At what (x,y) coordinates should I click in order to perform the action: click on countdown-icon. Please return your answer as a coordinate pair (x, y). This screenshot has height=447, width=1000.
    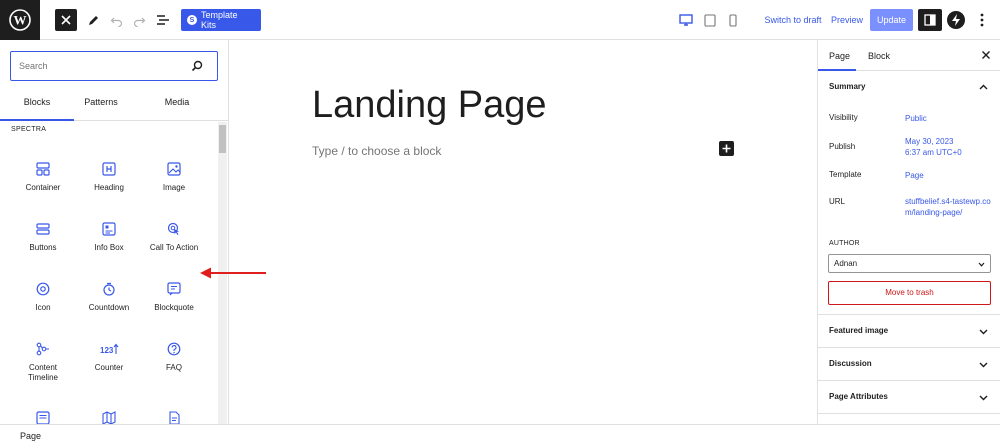
    Looking at the image, I should click on (109, 289).